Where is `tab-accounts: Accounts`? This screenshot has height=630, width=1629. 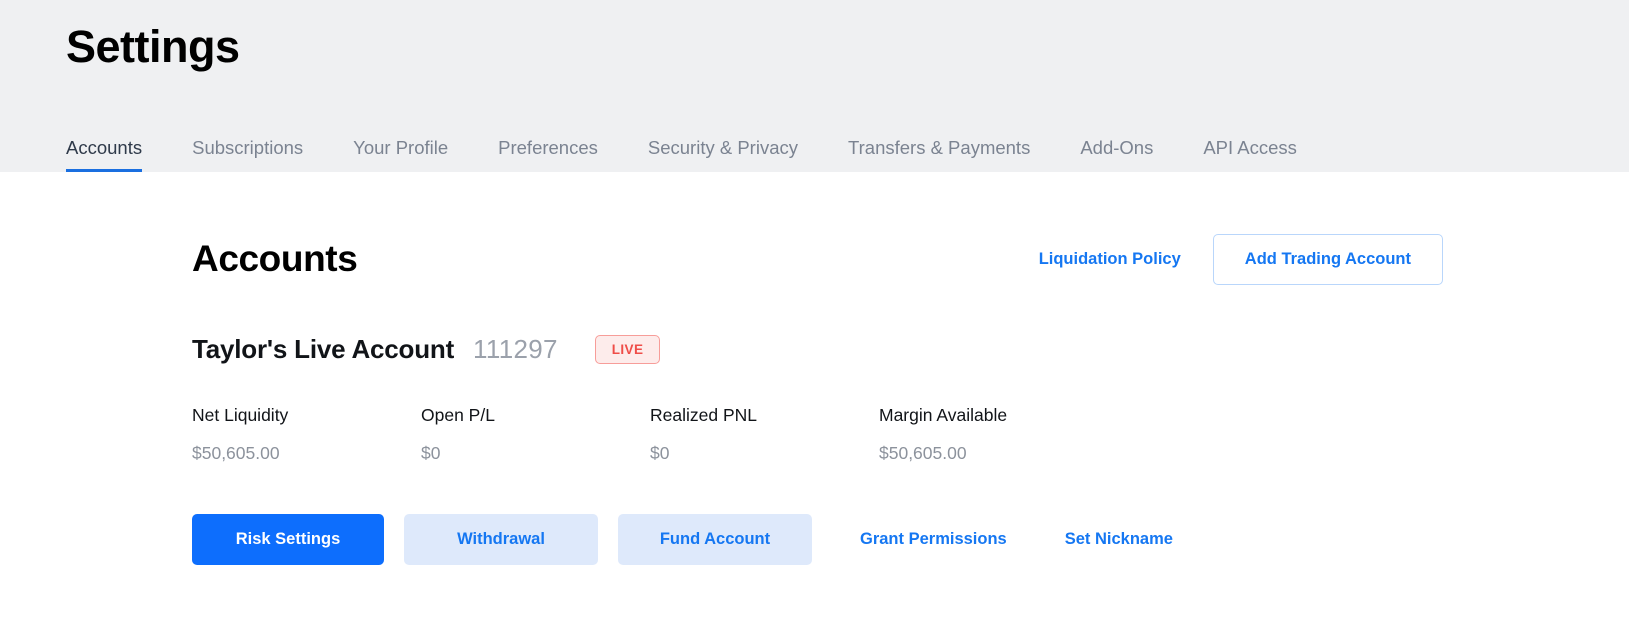 tab-accounts: Accounts is located at coordinates (104, 154).